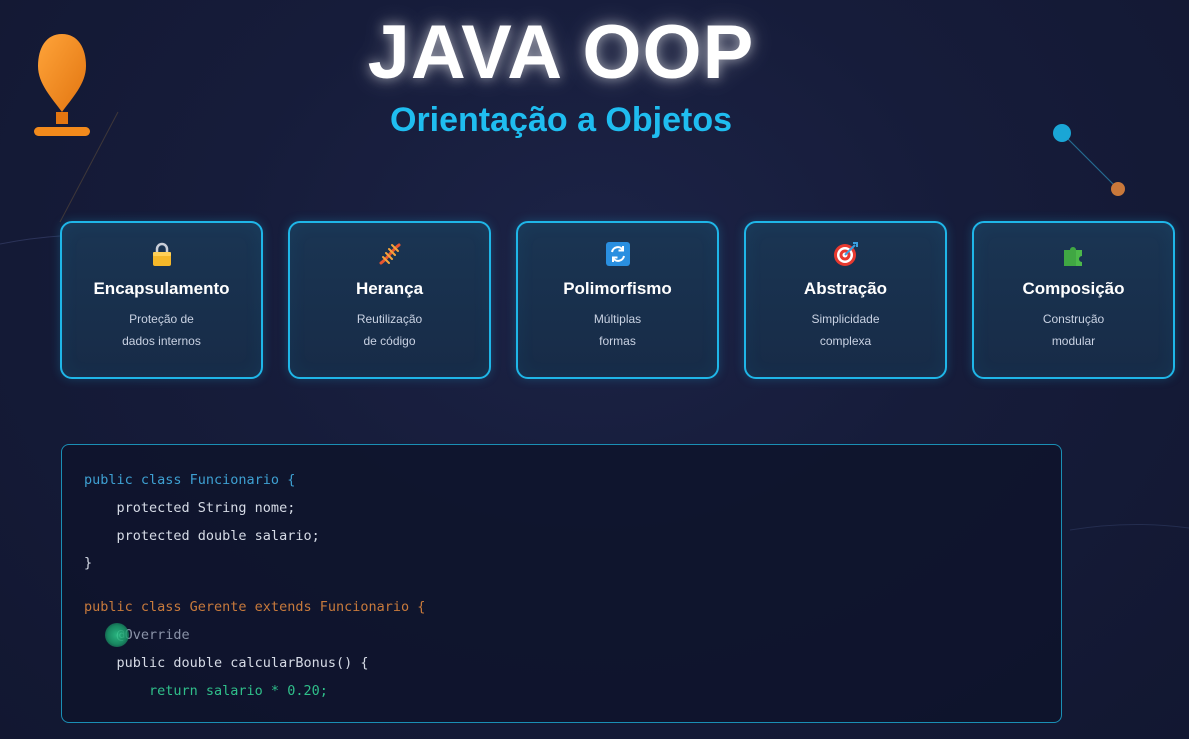  I want to click on card-heranca: Herança Reutilização de código, so click(389, 300).